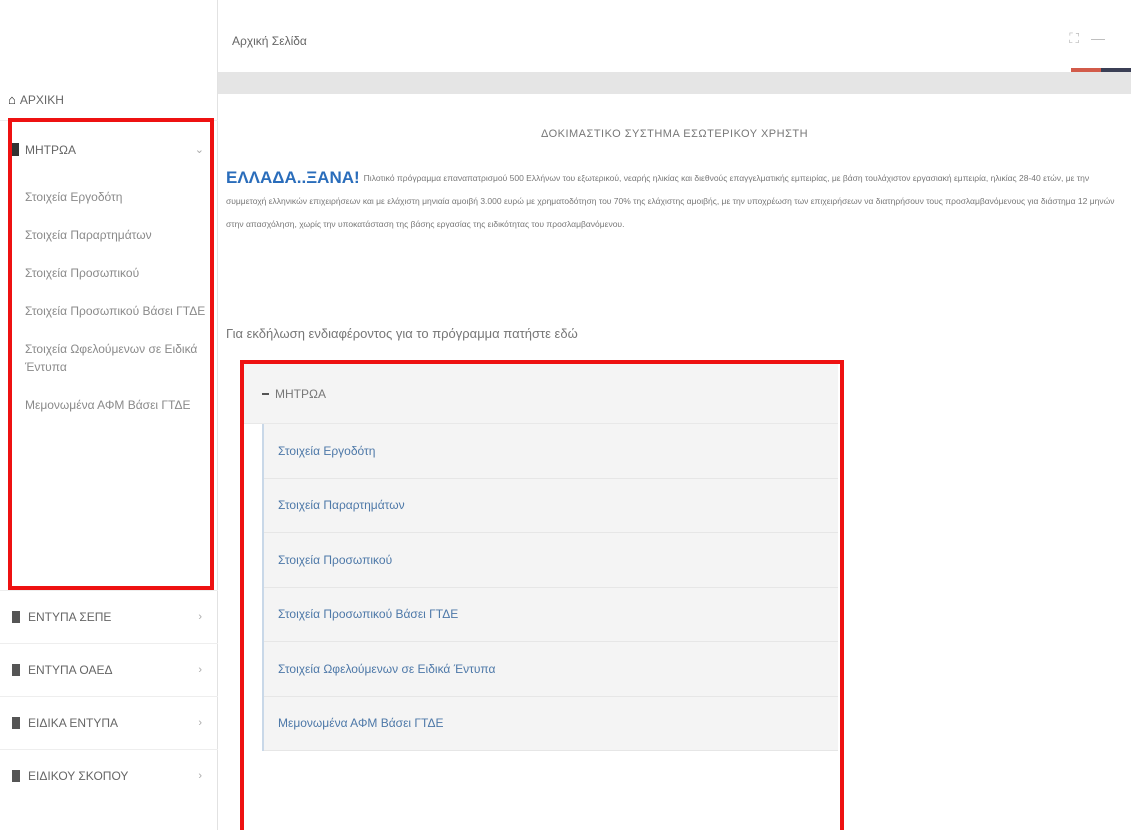 The width and height of the screenshot is (1131, 830). What do you see at coordinates (41, 99) in the screenshot?
I see `sidebar-home-label: ΑΡΧΙΚΗ` at bounding box center [41, 99].